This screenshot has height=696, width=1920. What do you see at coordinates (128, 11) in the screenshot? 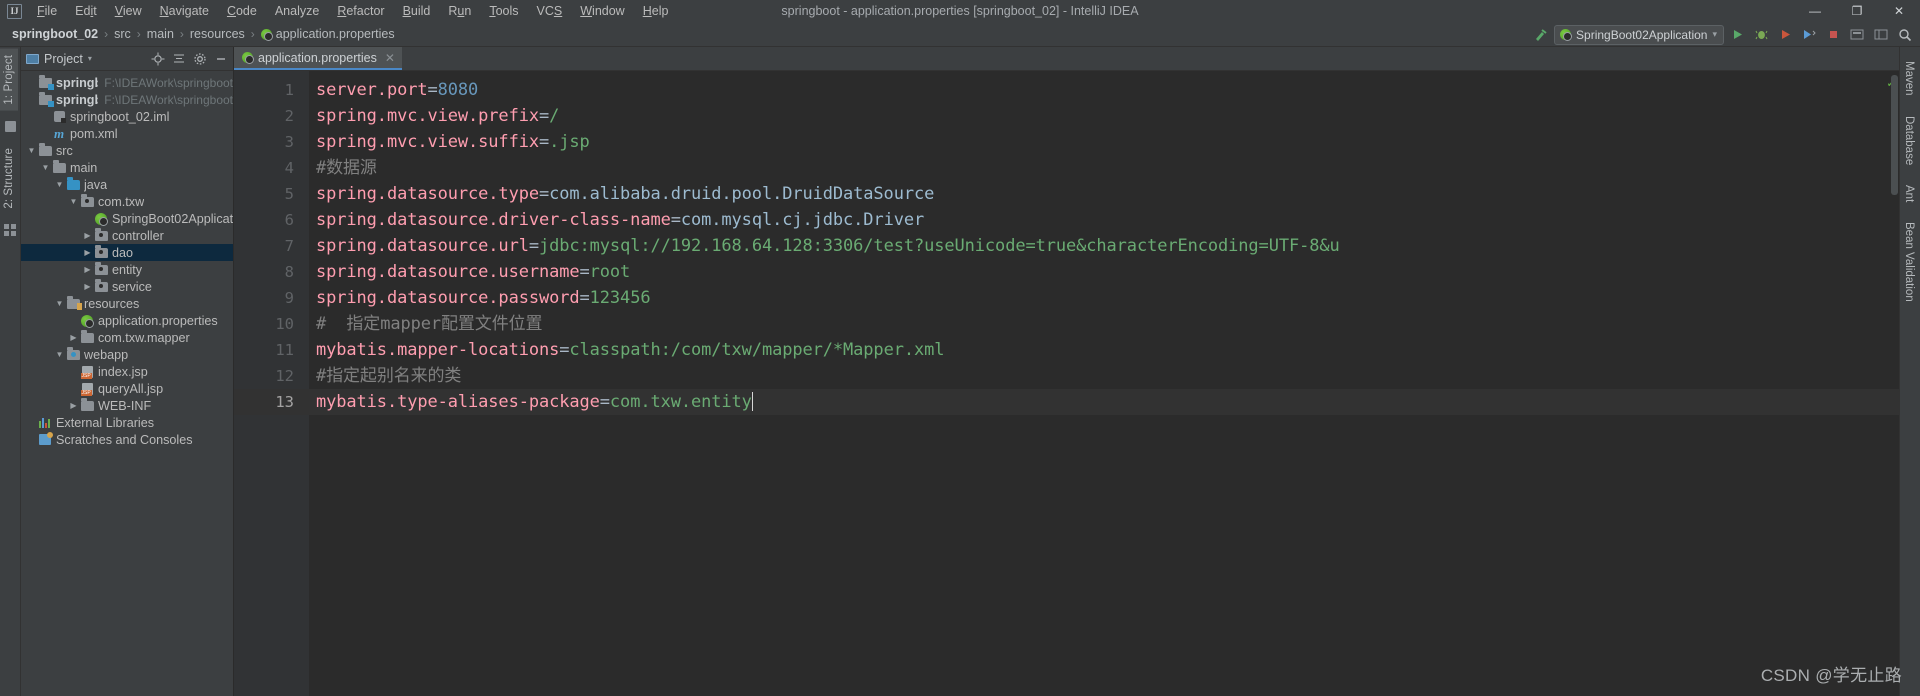
I see `menu-view: View` at bounding box center [128, 11].